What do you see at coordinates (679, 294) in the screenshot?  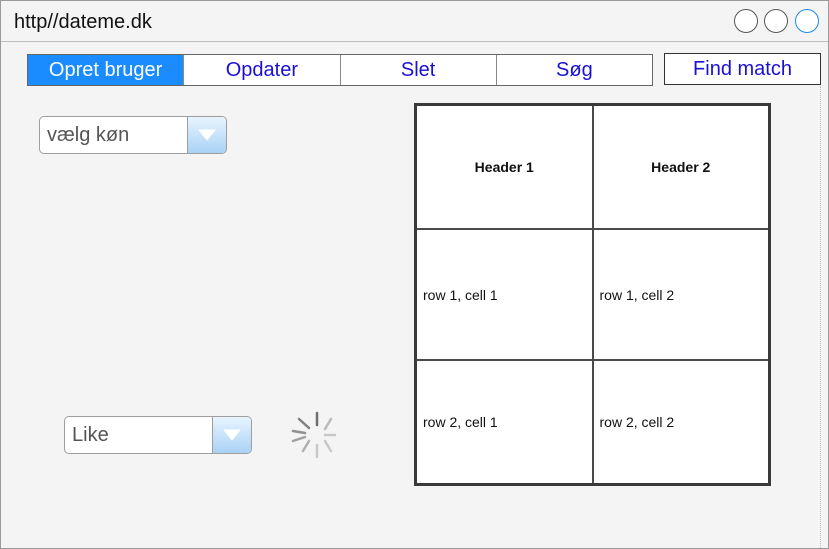 I see `table-cell: row 1, cell 2` at bounding box center [679, 294].